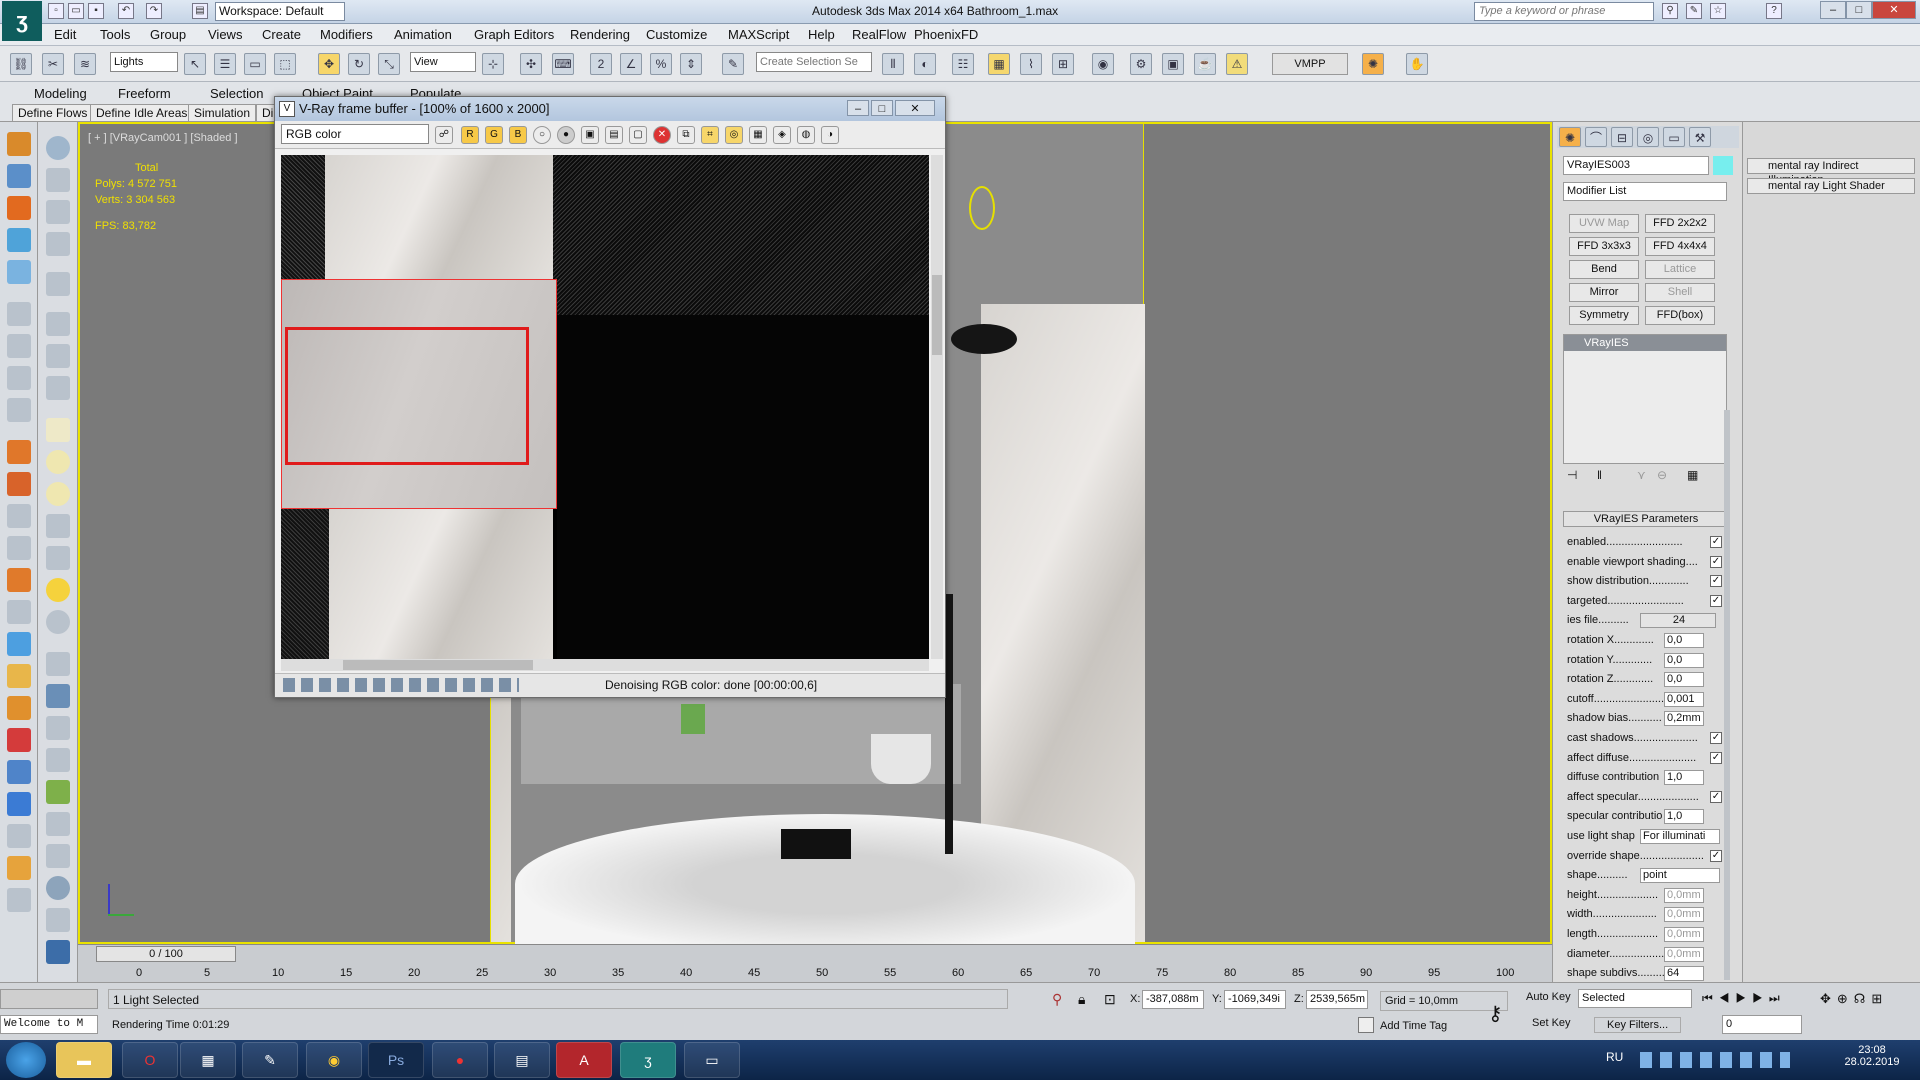 Image resolution: width=1920 pixels, height=1080 pixels. What do you see at coordinates (676, 34) in the screenshot?
I see `menu-customize: Customize` at bounding box center [676, 34].